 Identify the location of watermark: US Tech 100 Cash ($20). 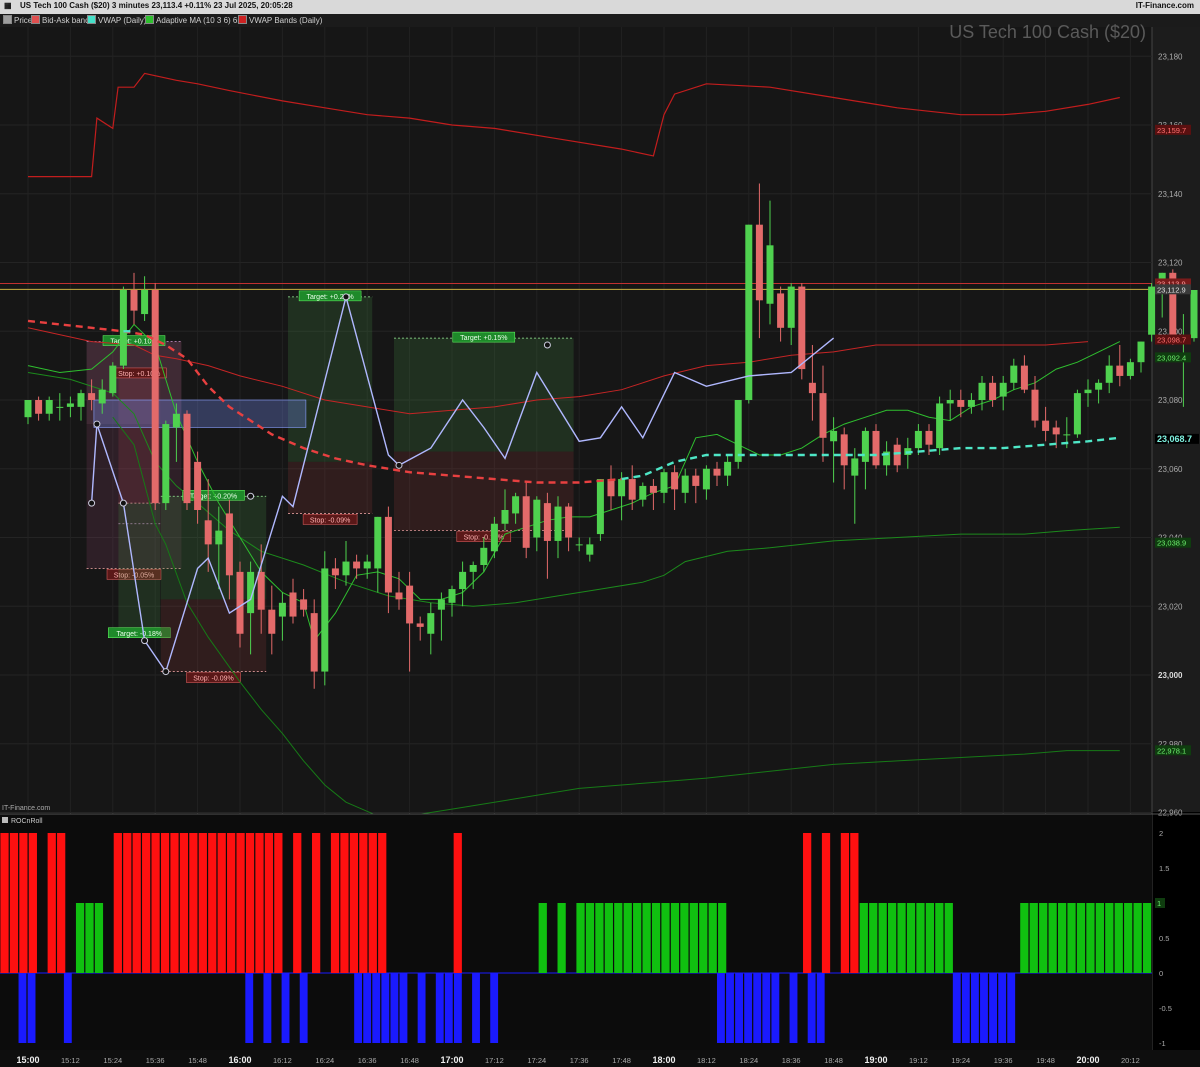
(1047, 32).